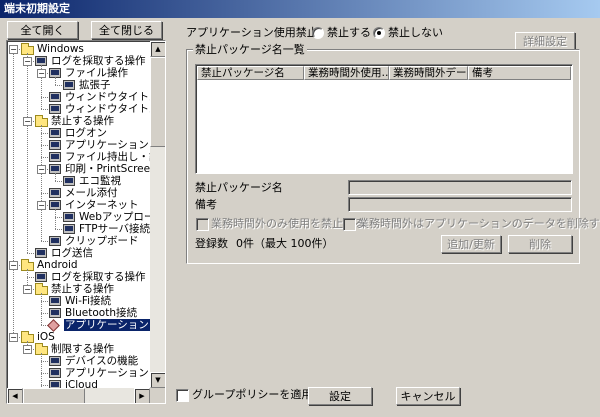 The width and height of the screenshot is (600, 417). I want to click on detail-settings-button: 詳細設定, so click(545, 41).